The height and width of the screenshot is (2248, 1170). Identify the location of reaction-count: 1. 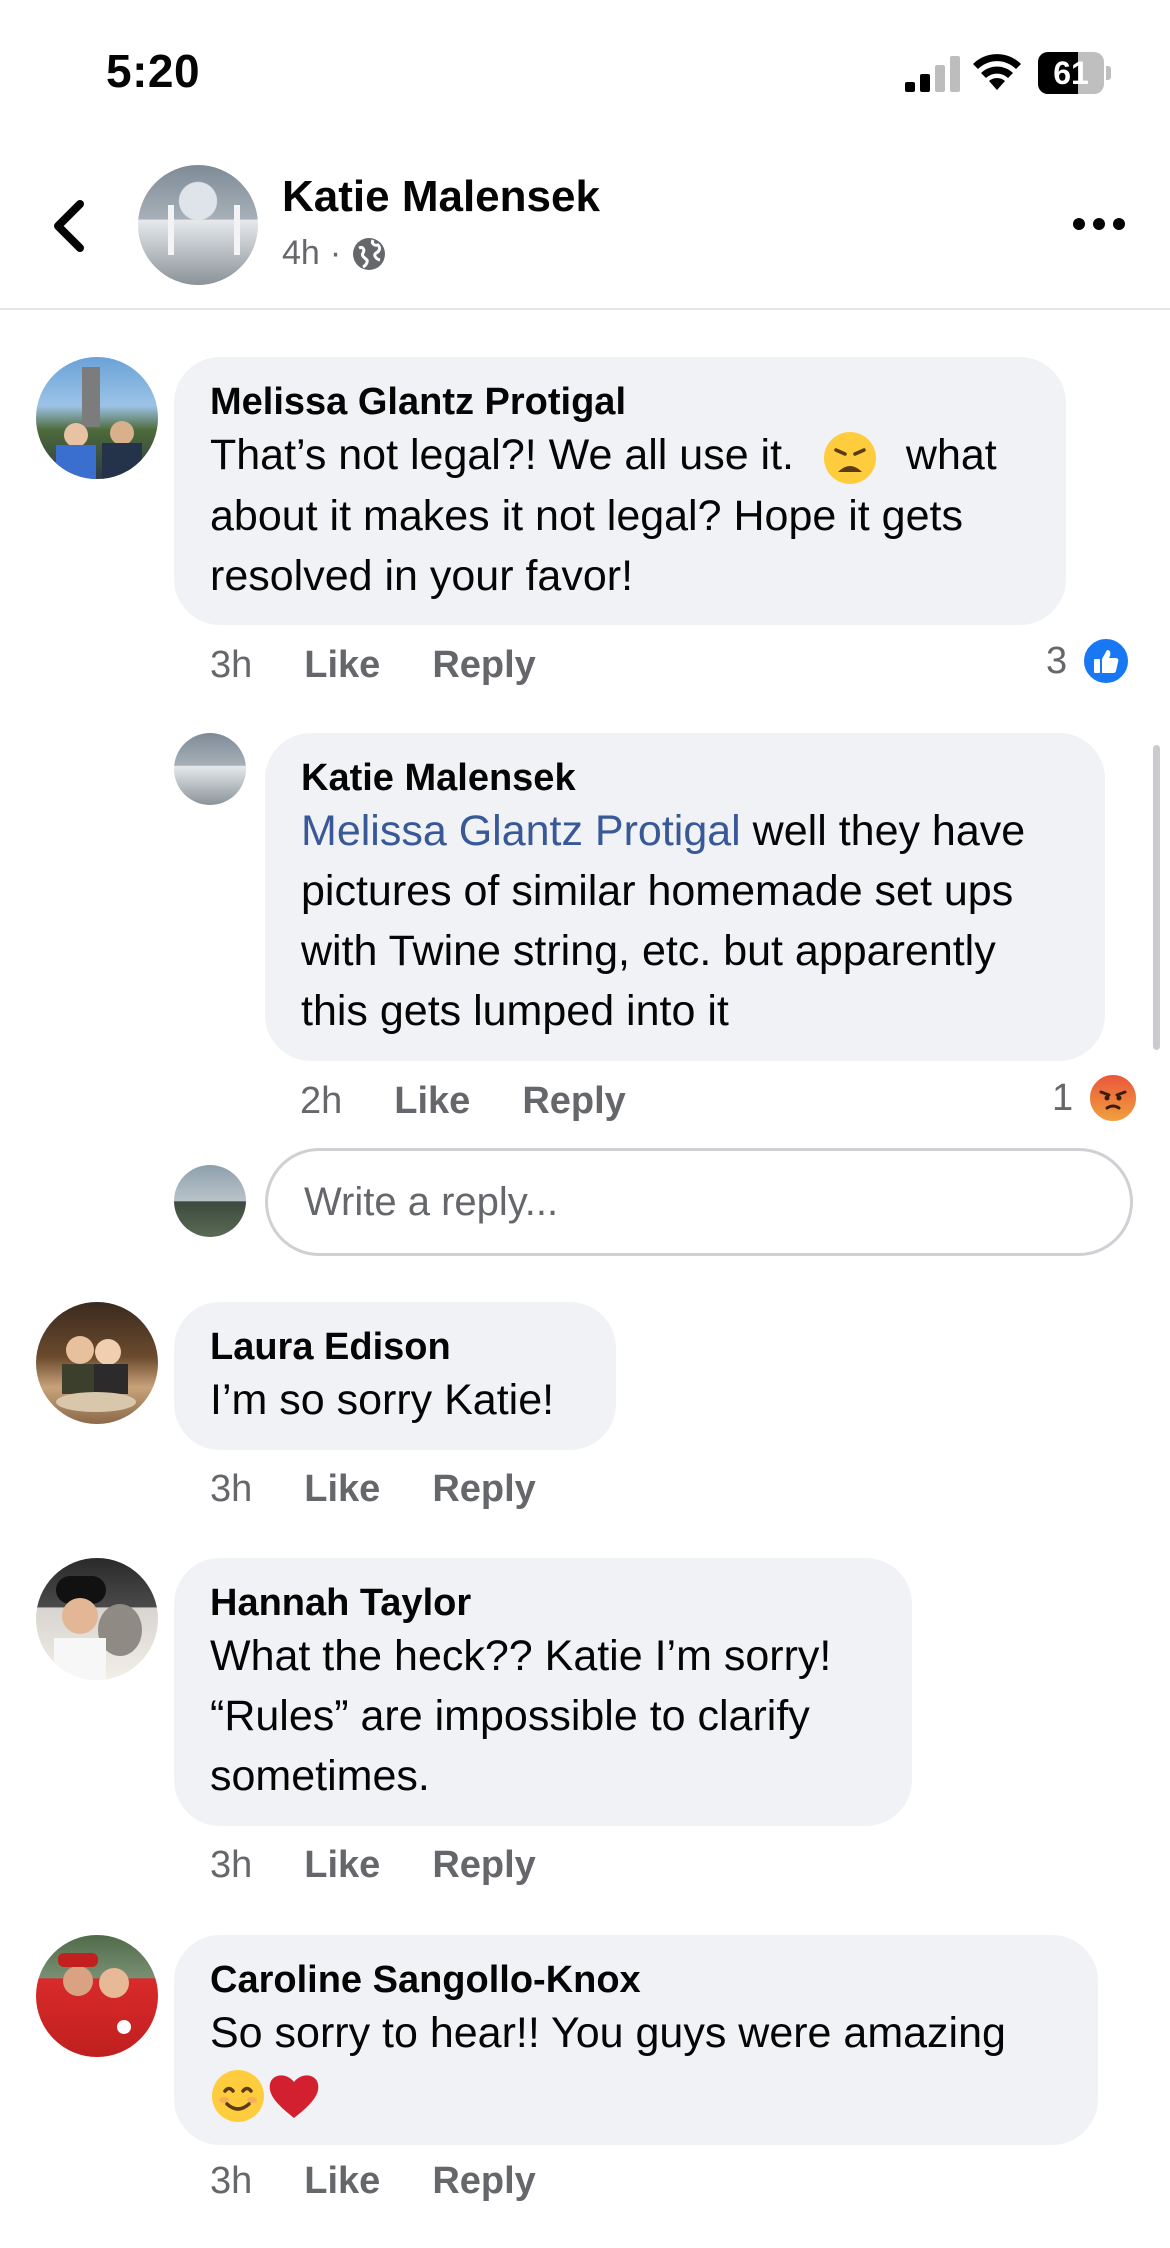
(1063, 1097).